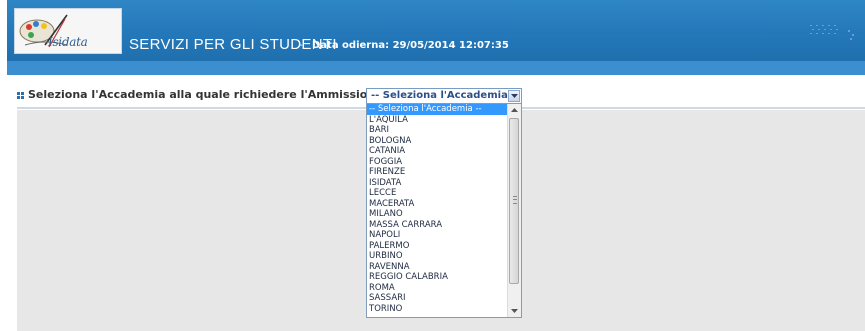  I want to click on academy-option: L'AQUILA, so click(438, 120).